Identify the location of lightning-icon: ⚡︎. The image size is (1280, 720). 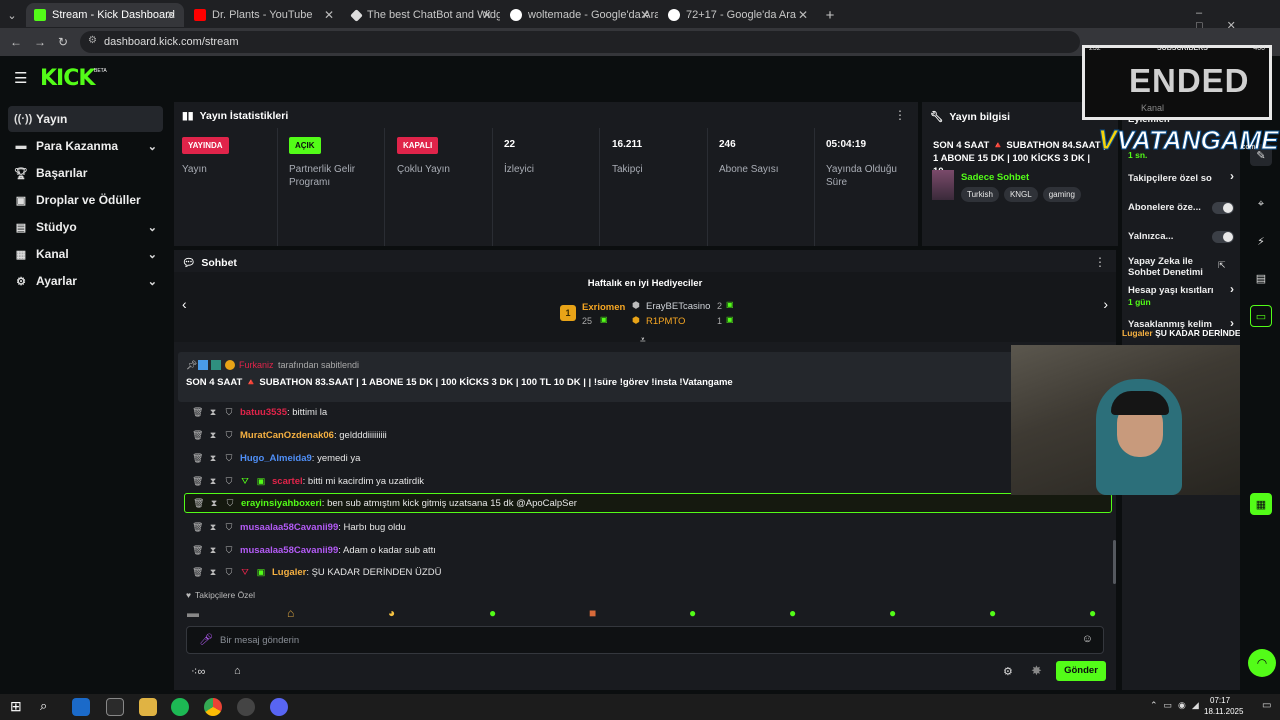
(1261, 241).